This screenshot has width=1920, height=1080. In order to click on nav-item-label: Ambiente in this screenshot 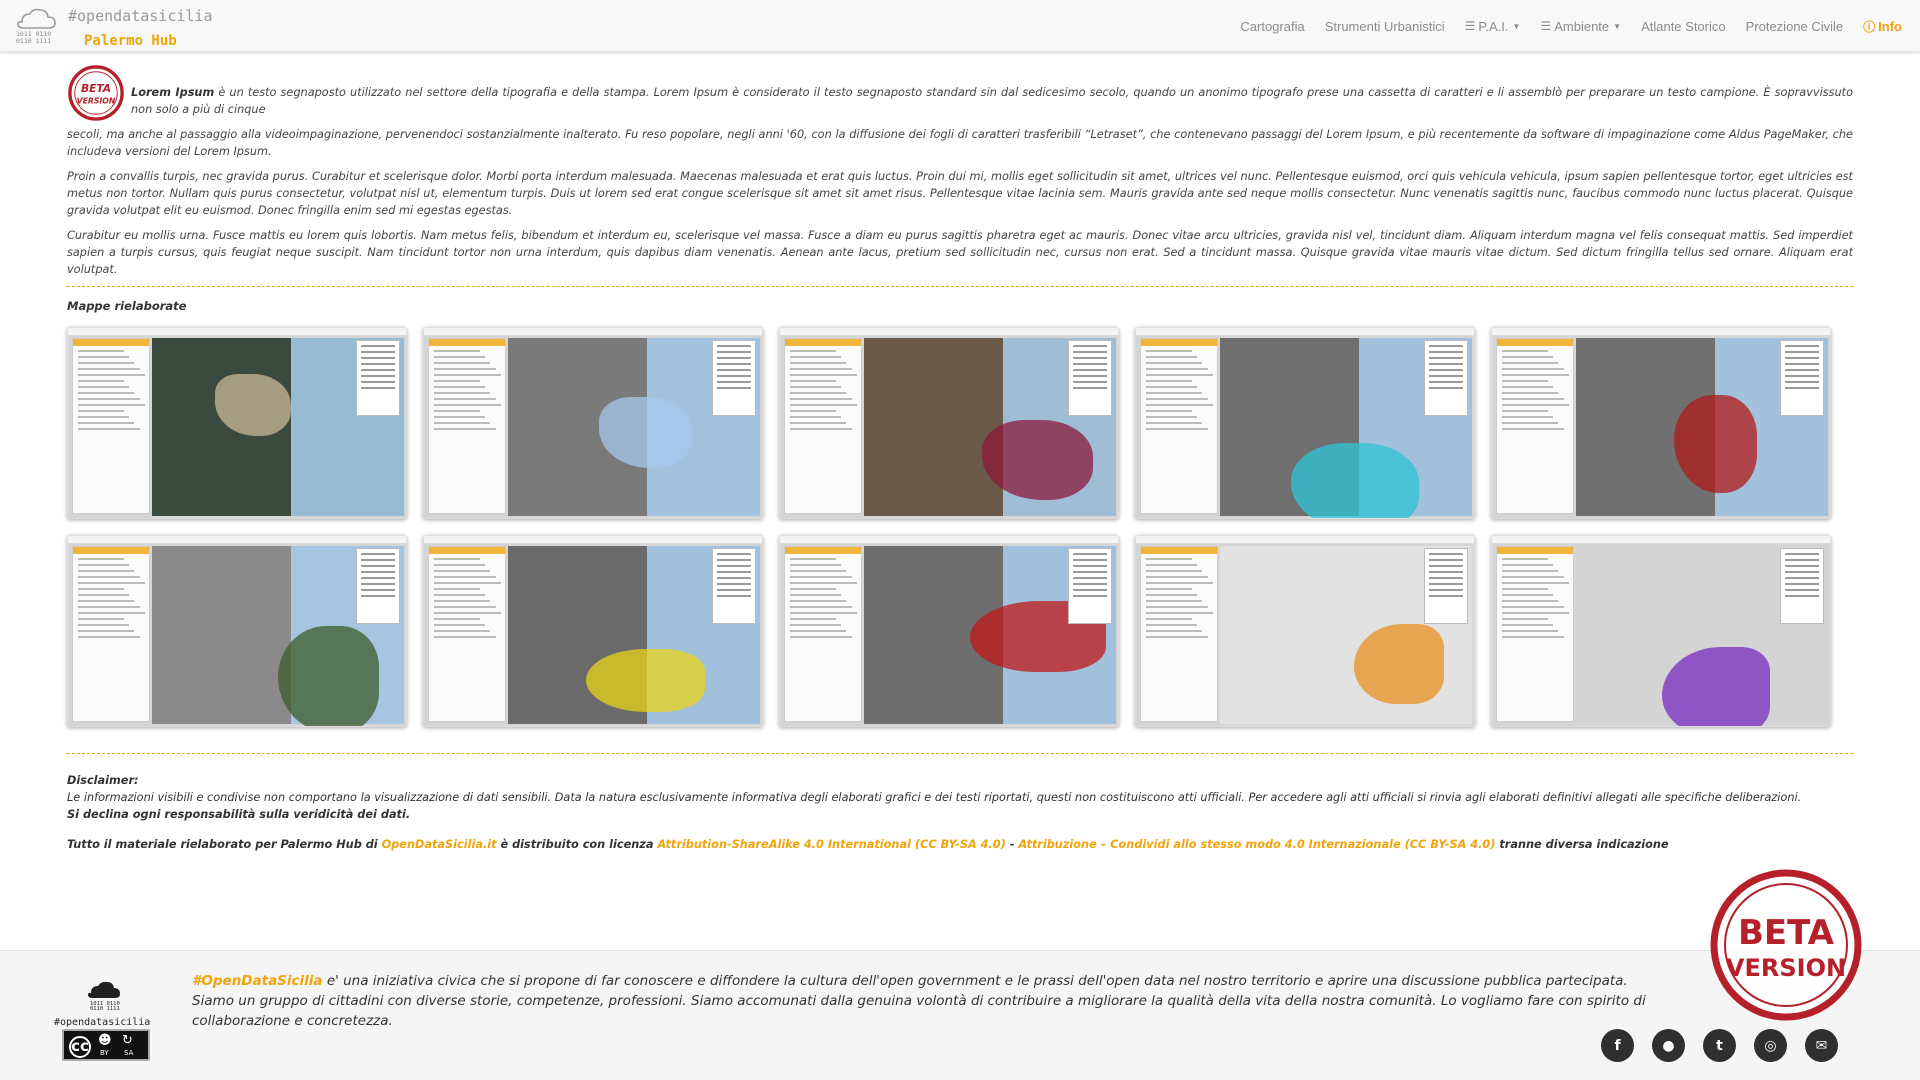, I will do `click(1582, 26)`.